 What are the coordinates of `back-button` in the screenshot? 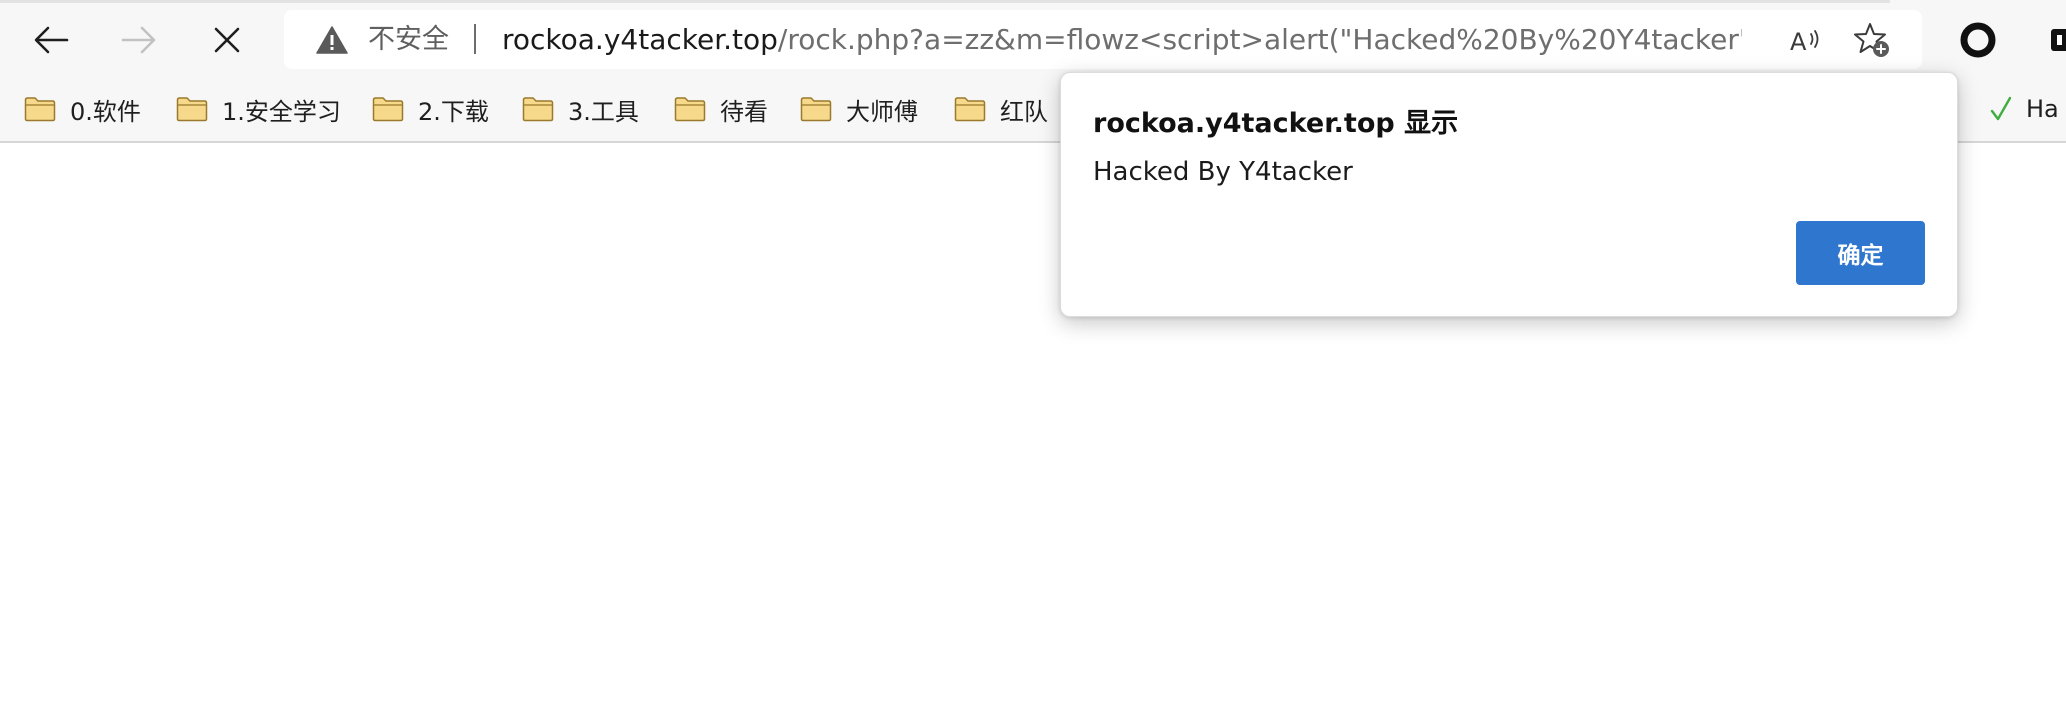 It's located at (51, 40).